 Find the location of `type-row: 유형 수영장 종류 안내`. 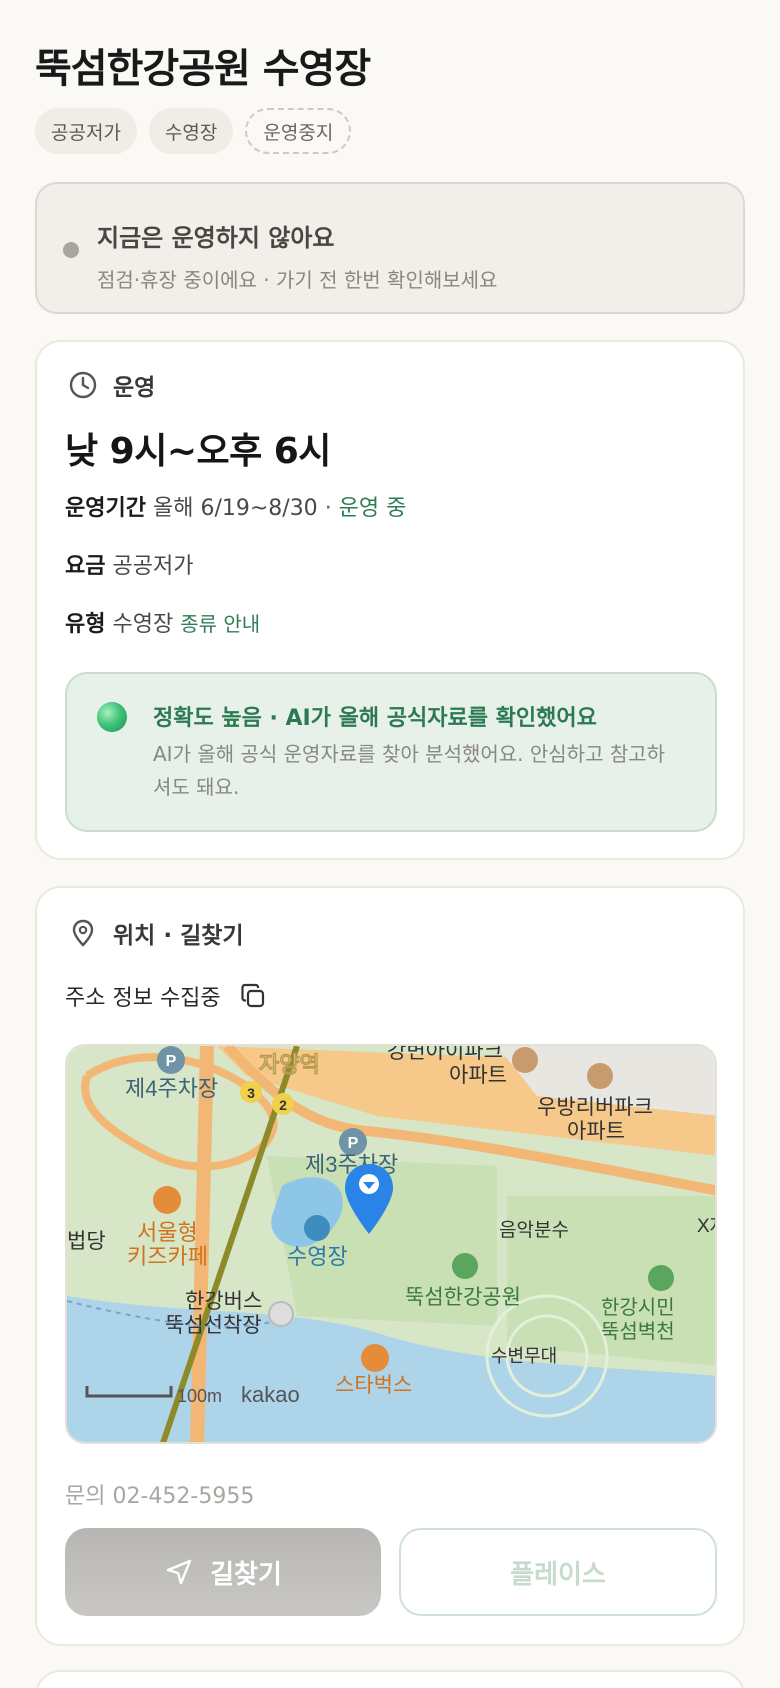

type-row: 유형 수영장 종류 안내 is located at coordinates (162, 622).